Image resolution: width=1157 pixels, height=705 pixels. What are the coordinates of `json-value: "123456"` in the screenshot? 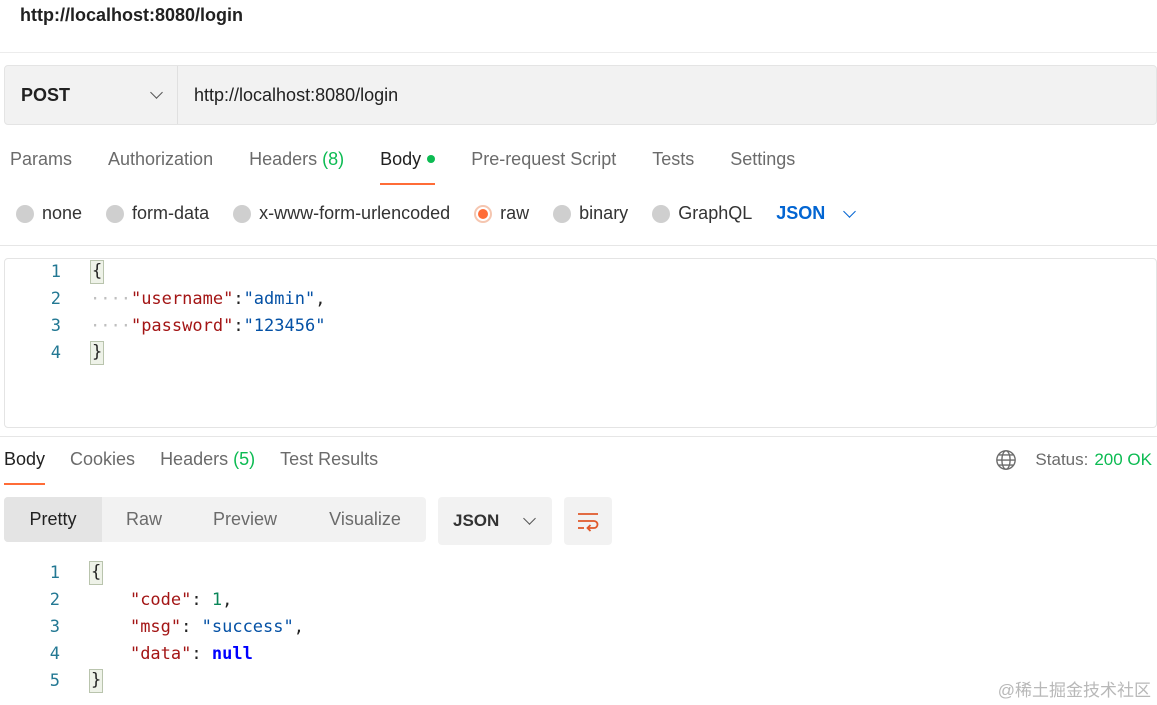 It's located at (284, 326).